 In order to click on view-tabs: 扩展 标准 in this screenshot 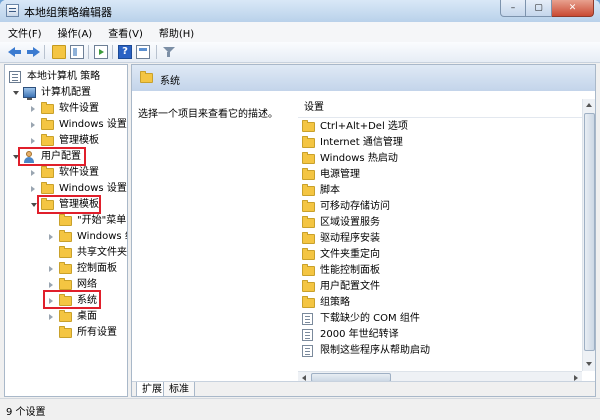, I will do `click(363, 388)`.